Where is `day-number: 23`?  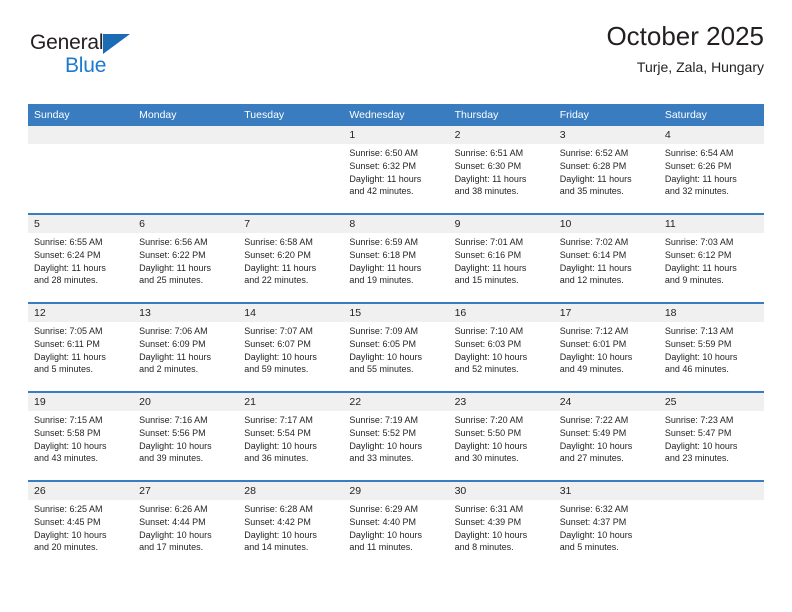
day-number: 23 is located at coordinates (501, 402).